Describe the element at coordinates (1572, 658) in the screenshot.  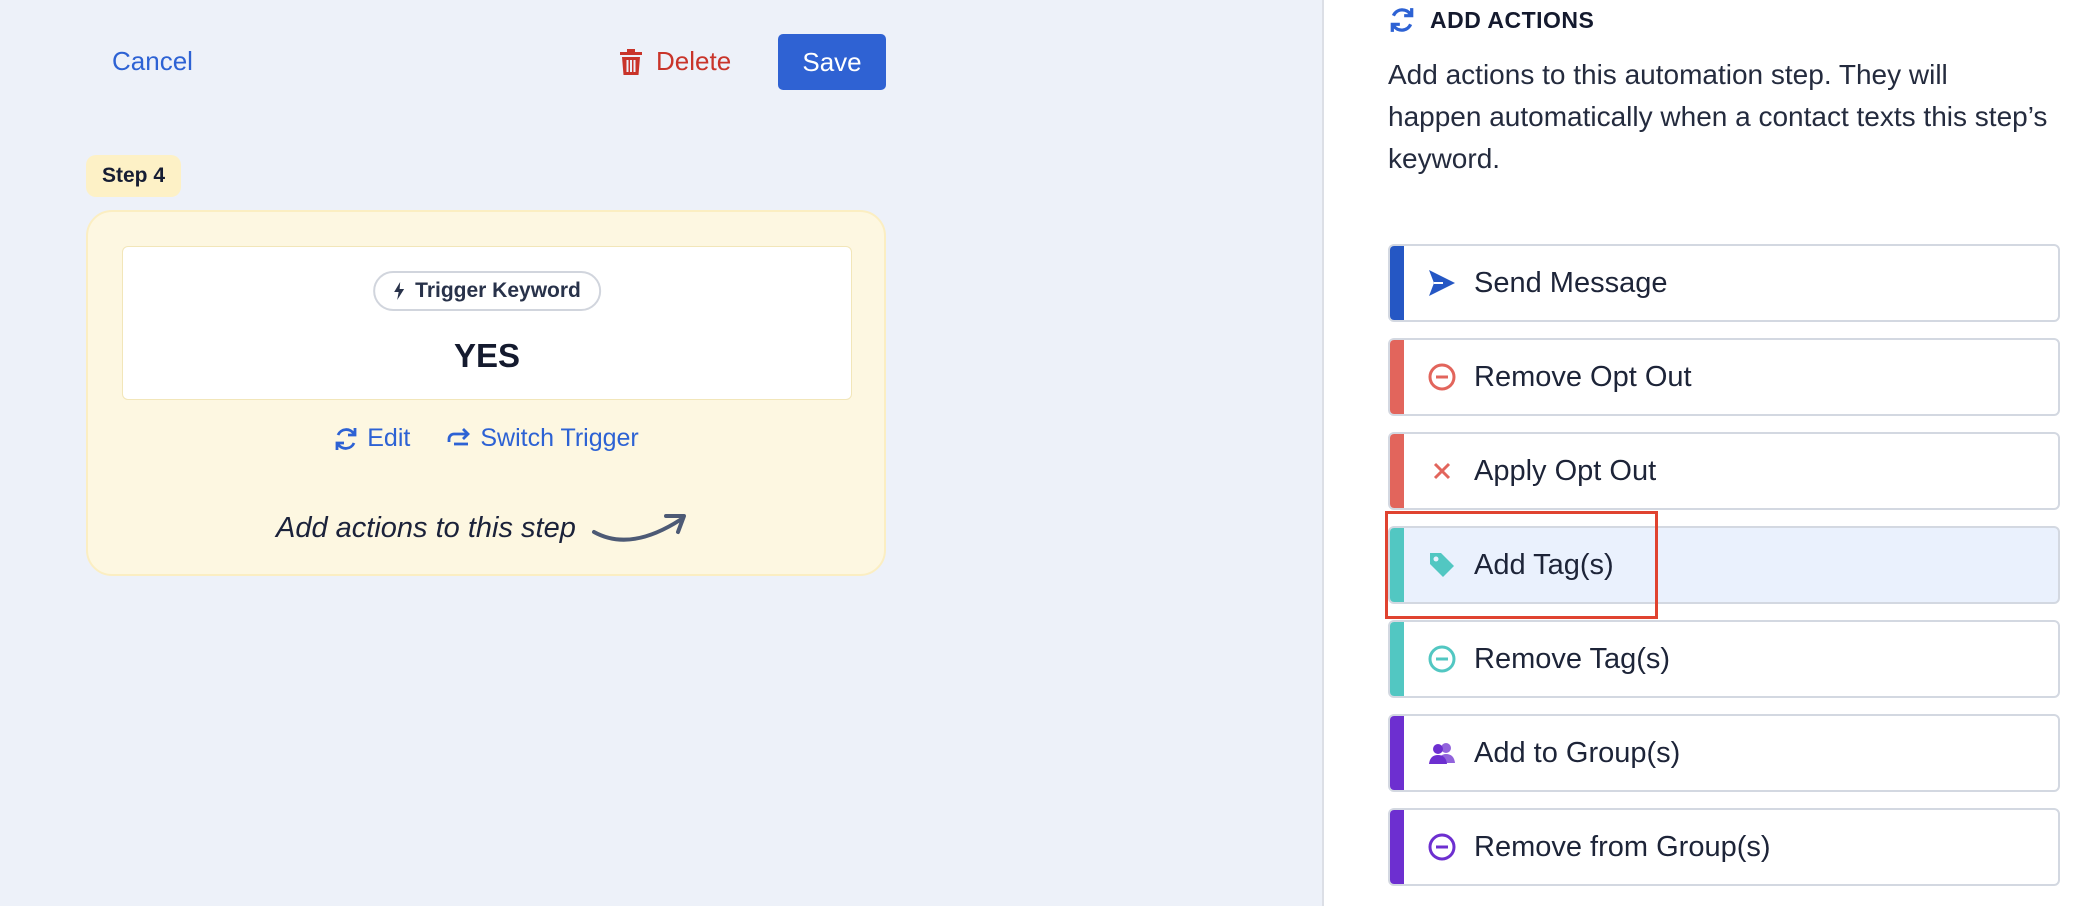
I see `action-label: Remove Tag(s)` at that location.